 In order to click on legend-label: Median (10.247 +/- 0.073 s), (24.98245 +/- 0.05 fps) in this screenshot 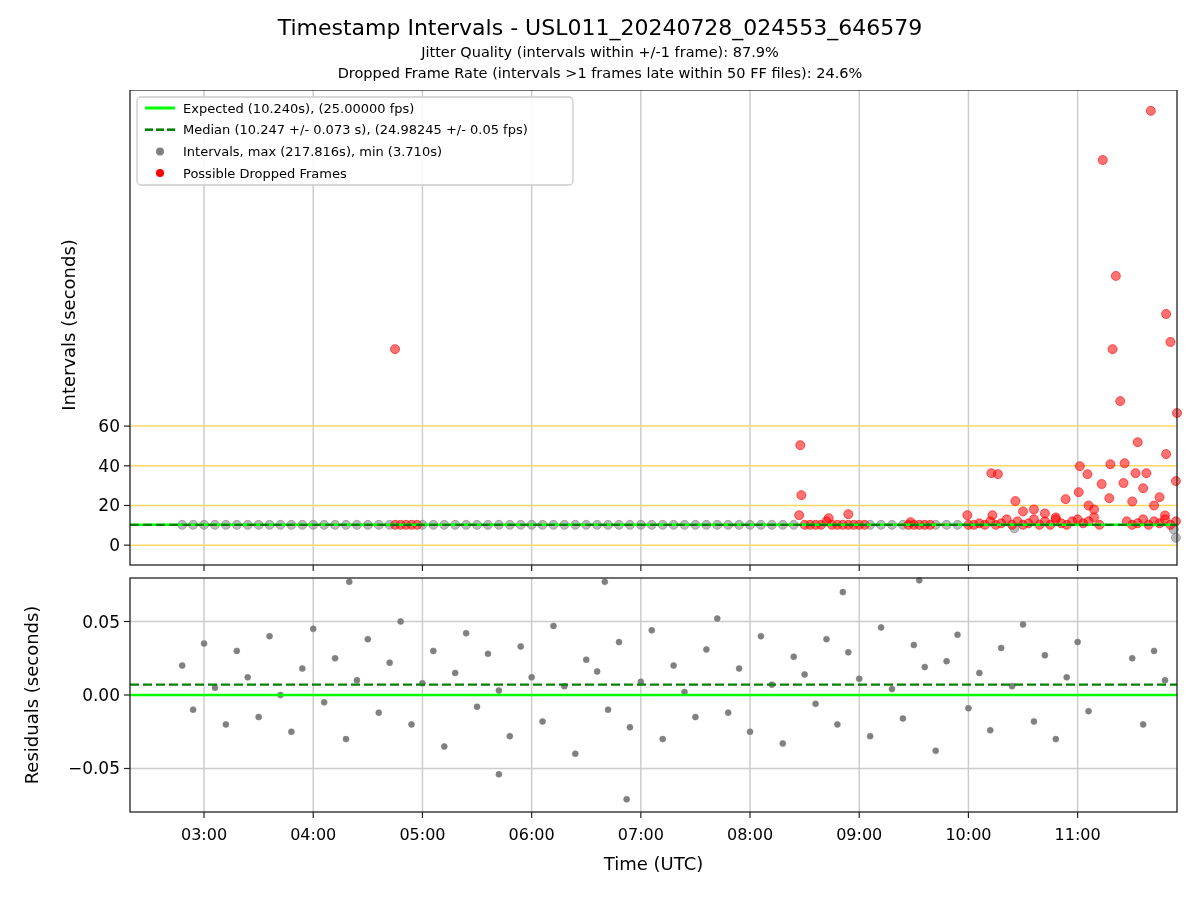, I will do `click(355, 130)`.